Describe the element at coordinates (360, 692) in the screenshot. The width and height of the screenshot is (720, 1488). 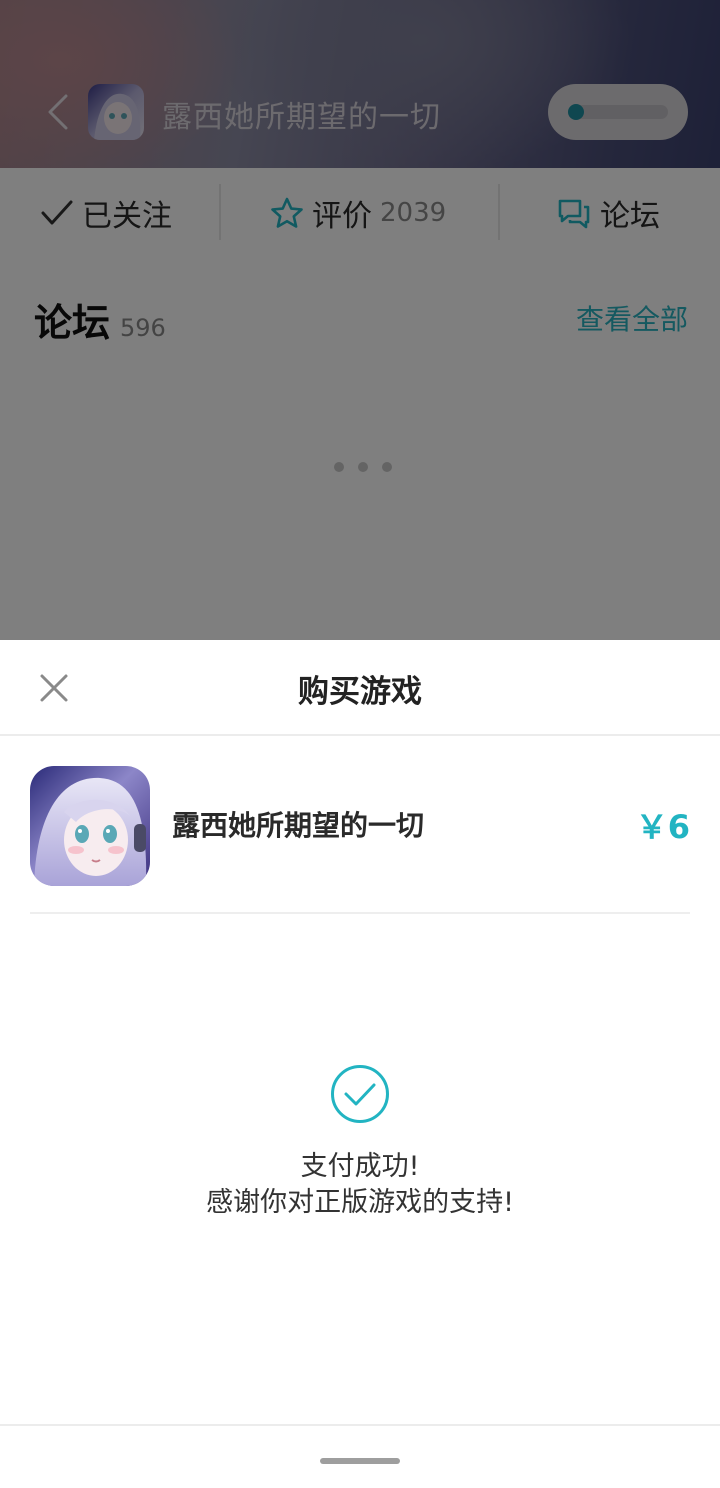
I see `sheet-title: 购买游戏` at that location.